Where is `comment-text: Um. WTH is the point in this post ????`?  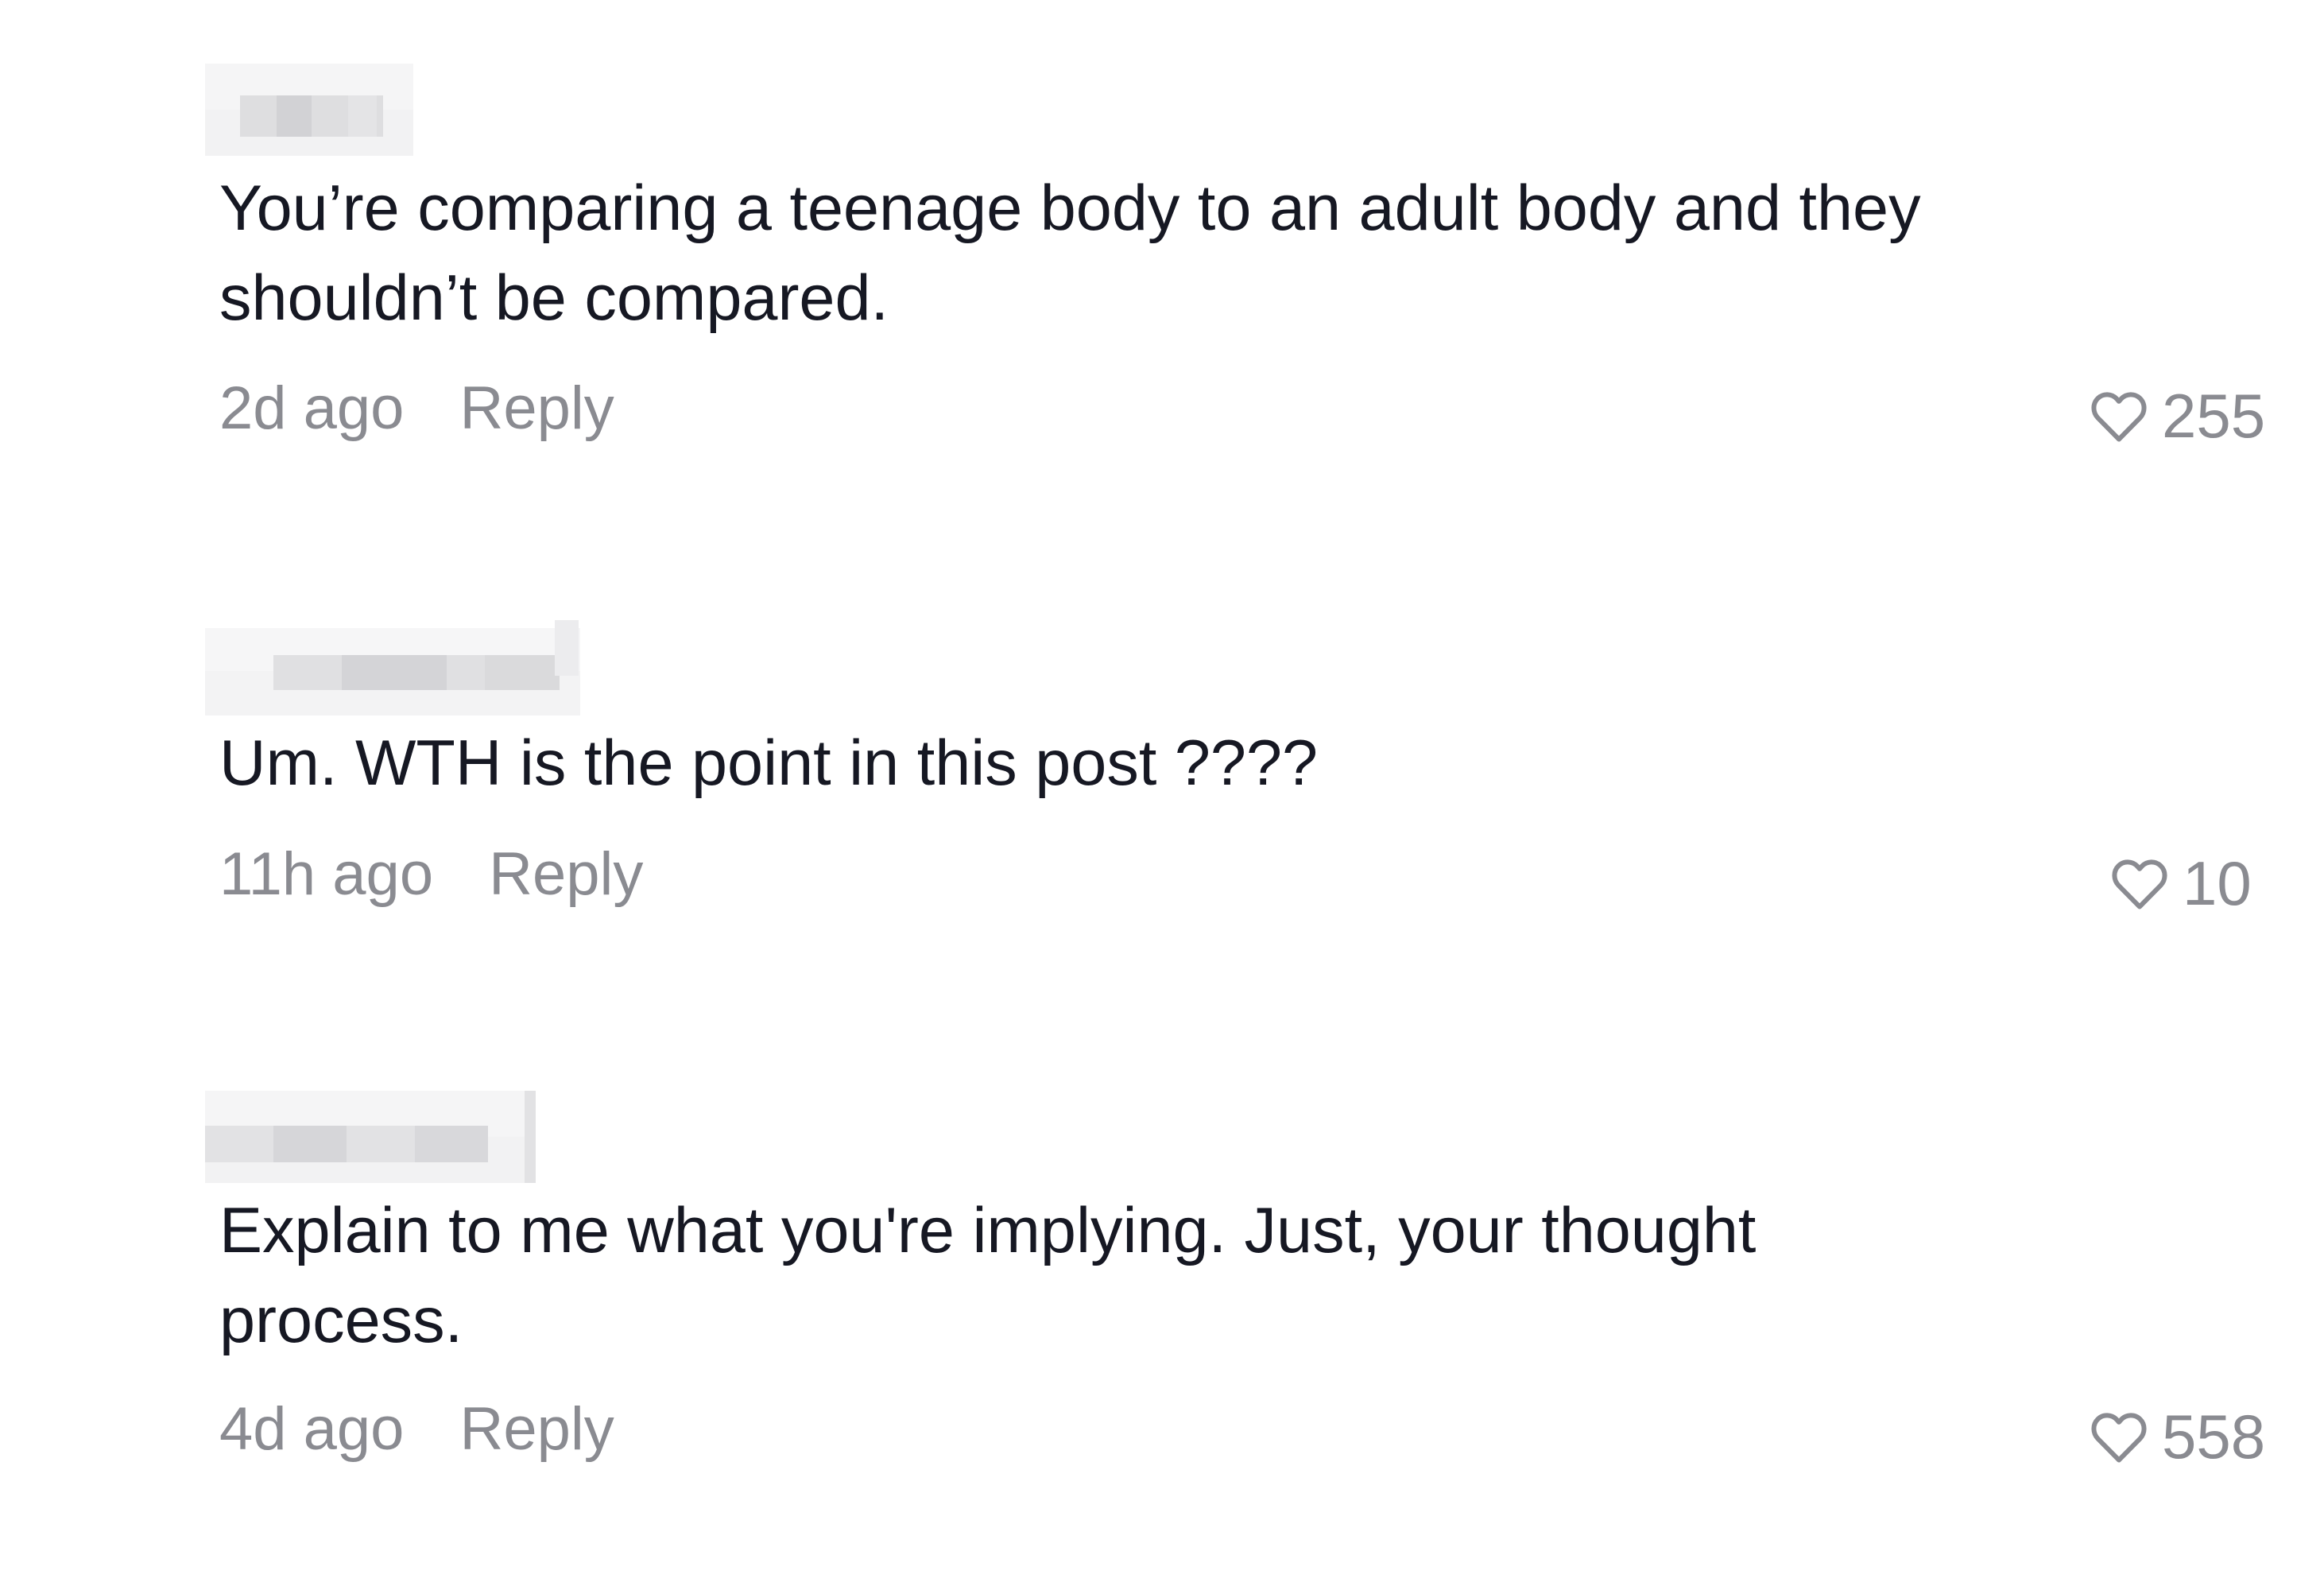 comment-text: Um. WTH is the point in this post ???? is located at coordinates (769, 763).